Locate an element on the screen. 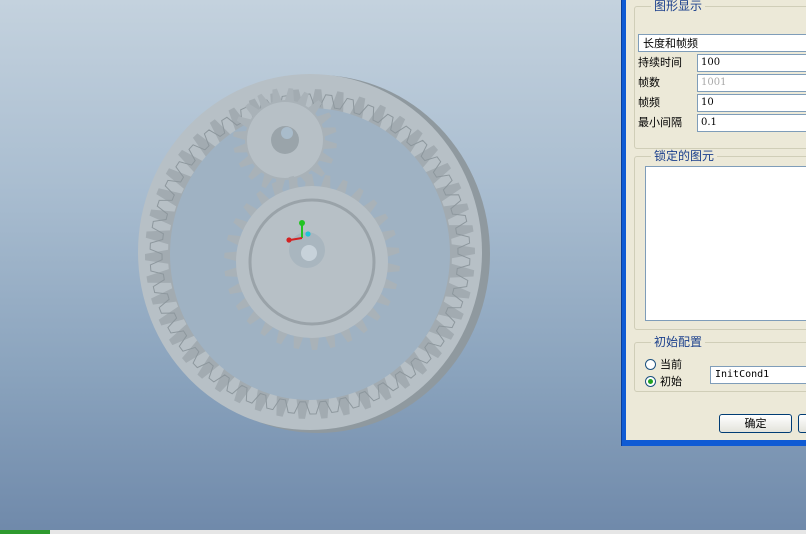 The image size is (806, 534). graphics-display-title: 图形显示 is located at coordinates (678, 6).